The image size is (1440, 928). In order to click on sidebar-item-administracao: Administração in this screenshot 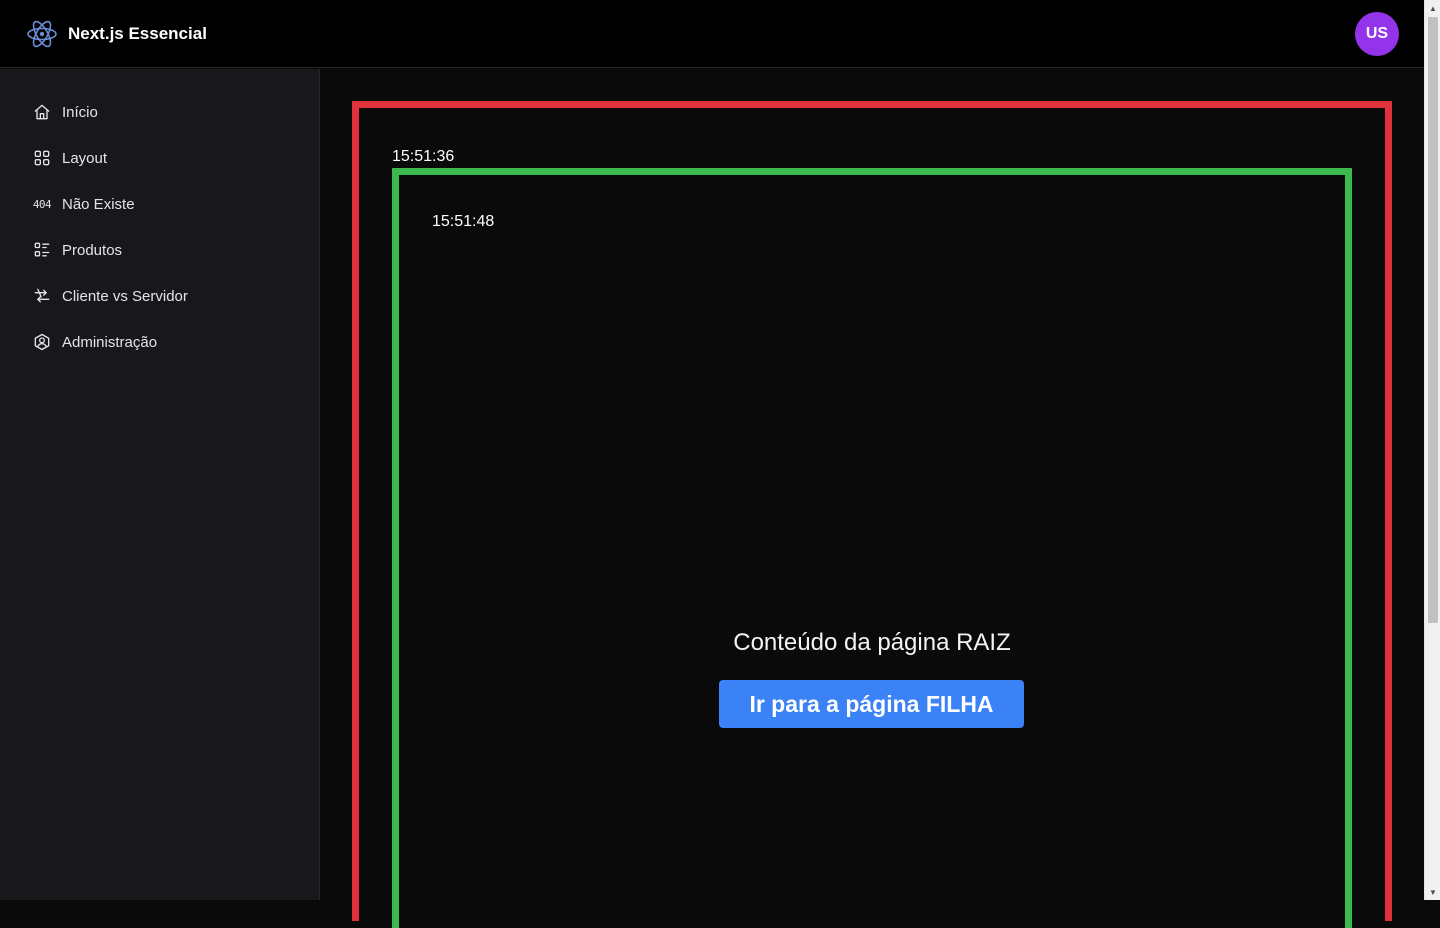, I will do `click(110, 342)`.